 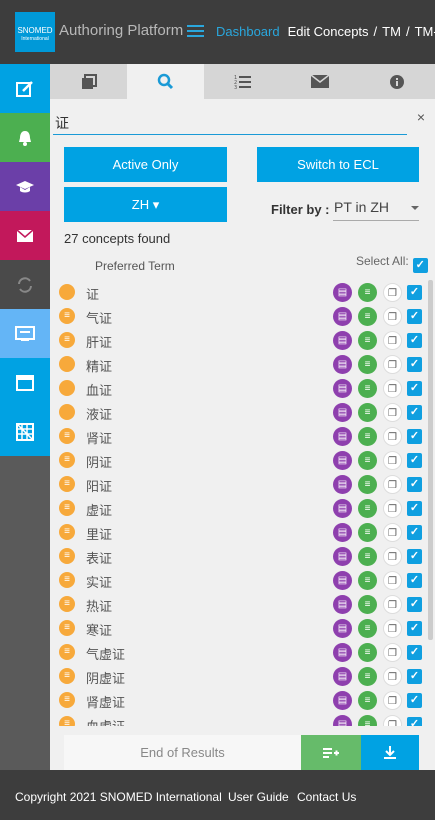 What do you see at coordinates (258, 797) in the screenshot?
I see `footer-user-guide-link: User Guide` at bounding box center [258, 797].